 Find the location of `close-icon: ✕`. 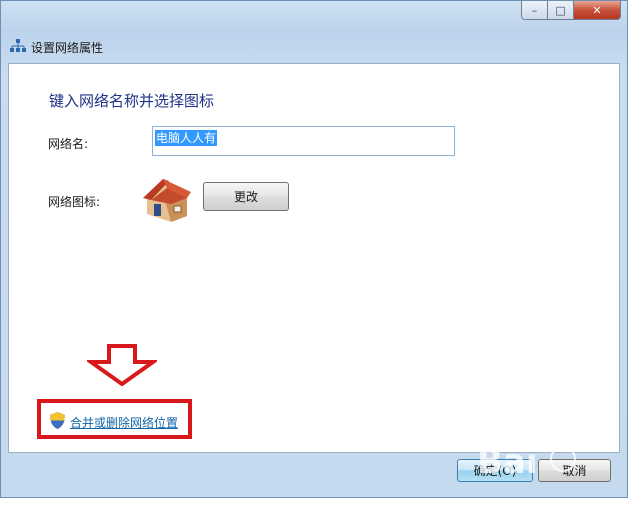

close-icon: ✕ is located at coordinates (597, 10).